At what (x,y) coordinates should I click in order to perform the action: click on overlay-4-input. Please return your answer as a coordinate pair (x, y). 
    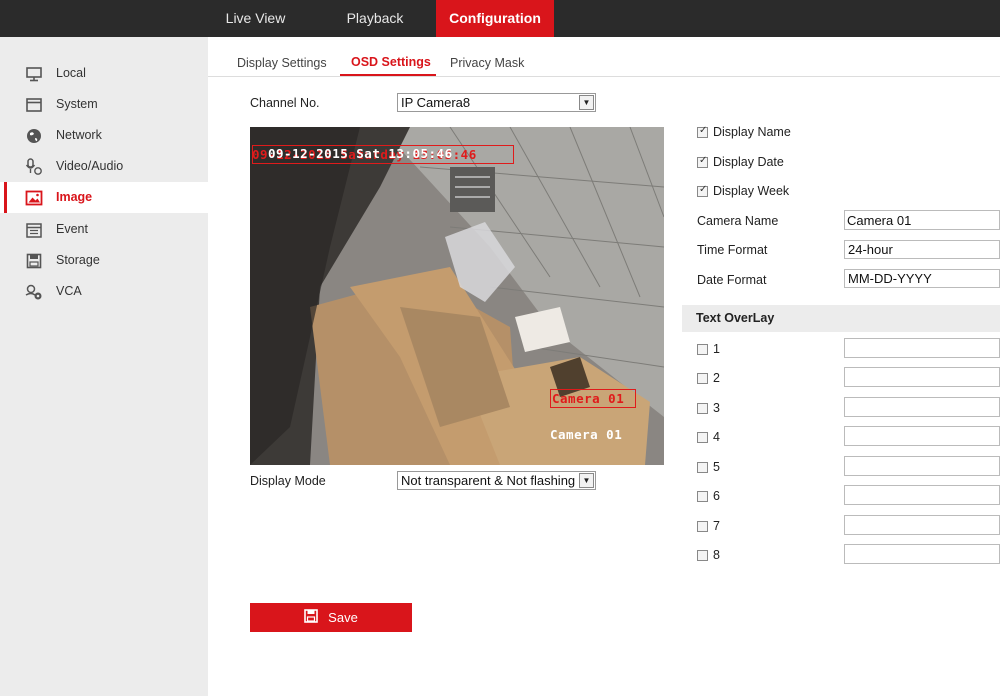
    Looking at the image, I should click on (922, 436).